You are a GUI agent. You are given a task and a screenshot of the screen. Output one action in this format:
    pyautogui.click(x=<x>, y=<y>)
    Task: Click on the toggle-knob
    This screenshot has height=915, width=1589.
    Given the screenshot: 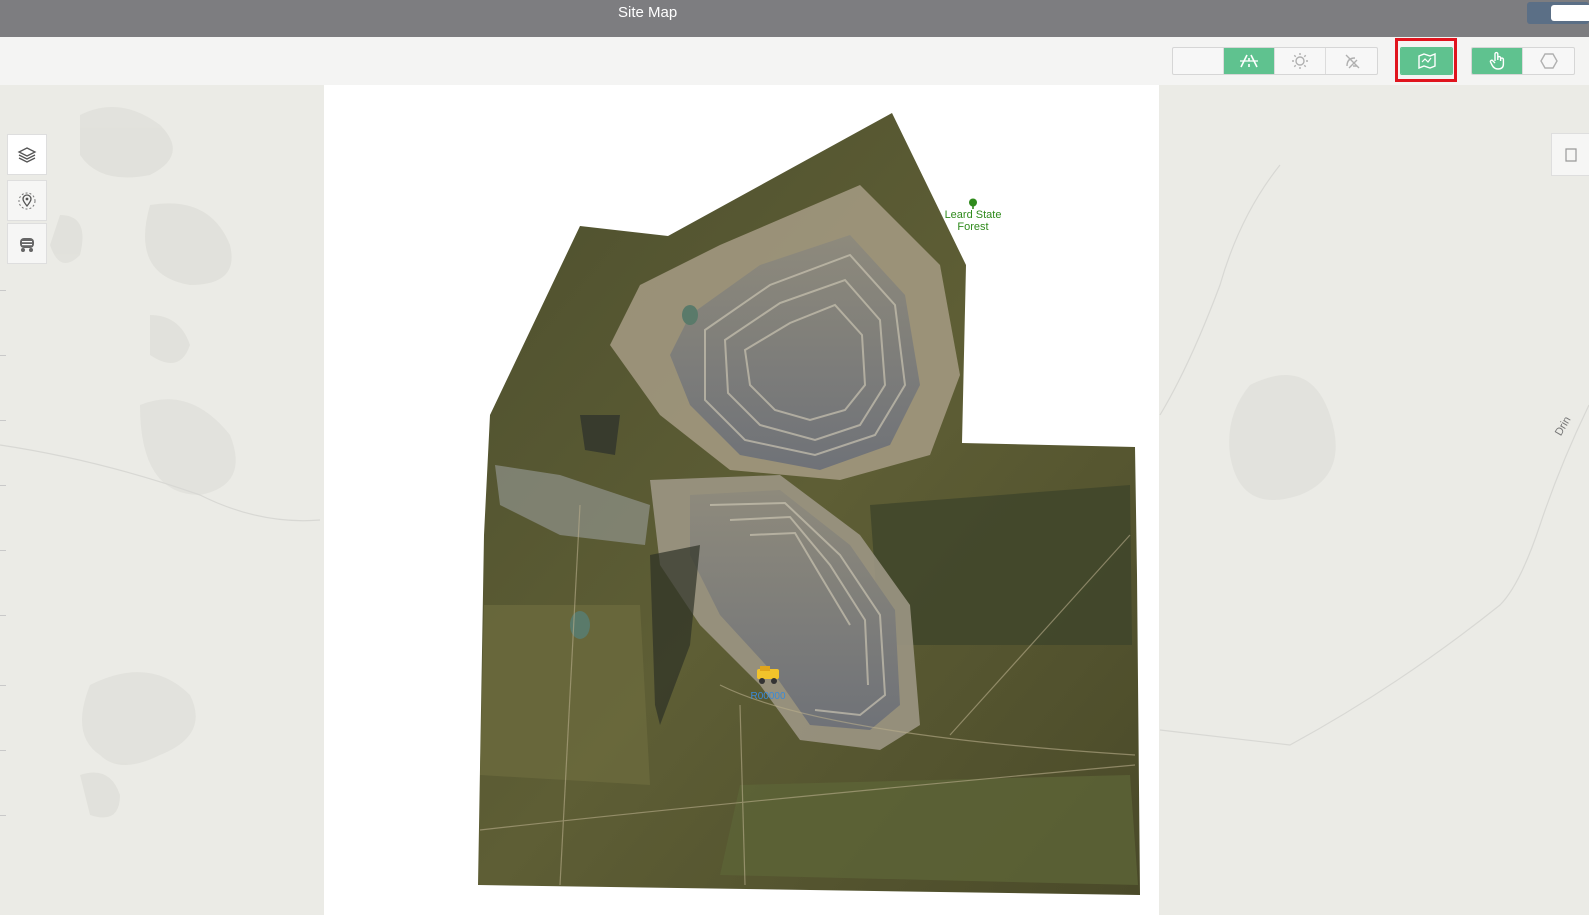 What is the action you would take?
    pyautogui.click(x=1570, y=13)
    